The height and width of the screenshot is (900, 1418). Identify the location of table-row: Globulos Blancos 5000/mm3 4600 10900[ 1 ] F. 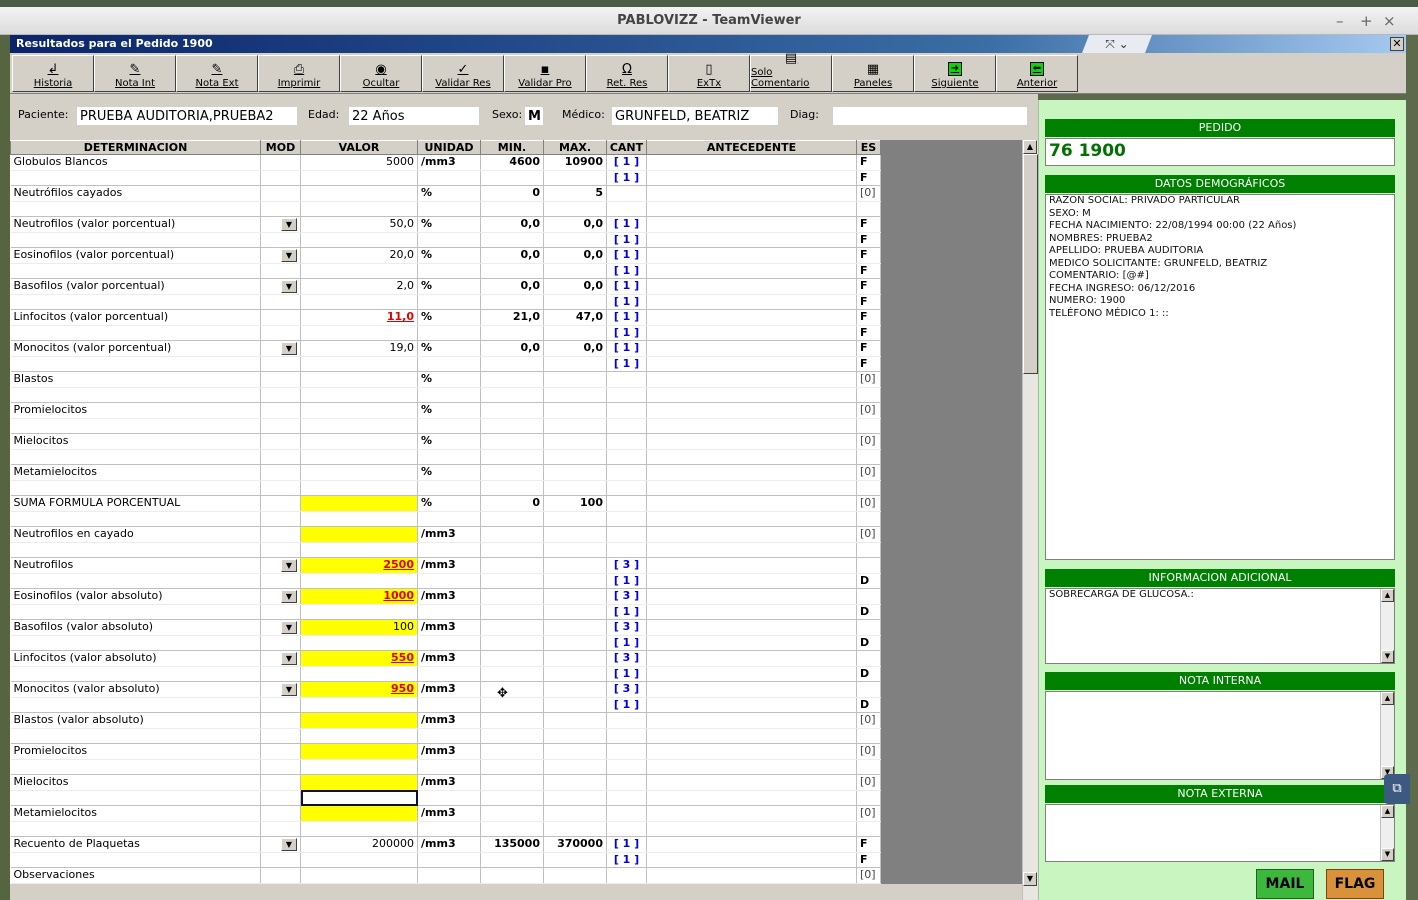
(445, 162).